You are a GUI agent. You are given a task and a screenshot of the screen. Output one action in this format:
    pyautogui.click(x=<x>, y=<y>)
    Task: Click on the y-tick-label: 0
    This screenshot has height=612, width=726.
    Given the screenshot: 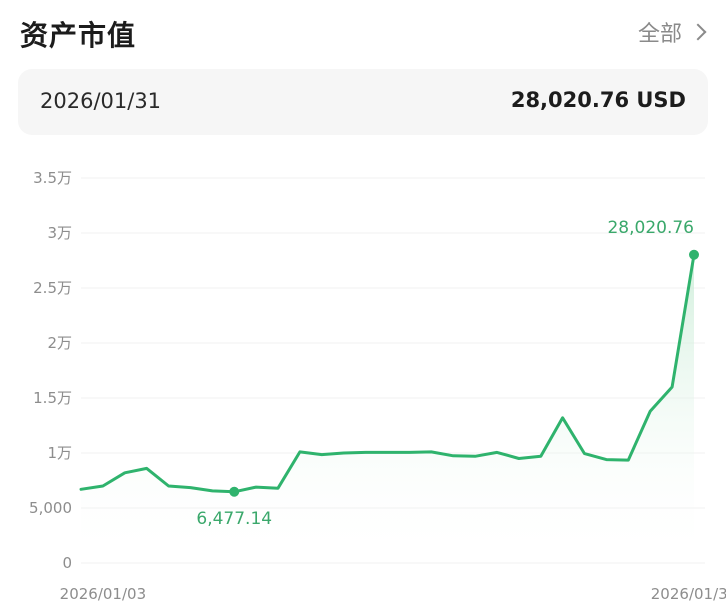 What is the action you would take?
    pyautogui.click(x=67, y=563)
    